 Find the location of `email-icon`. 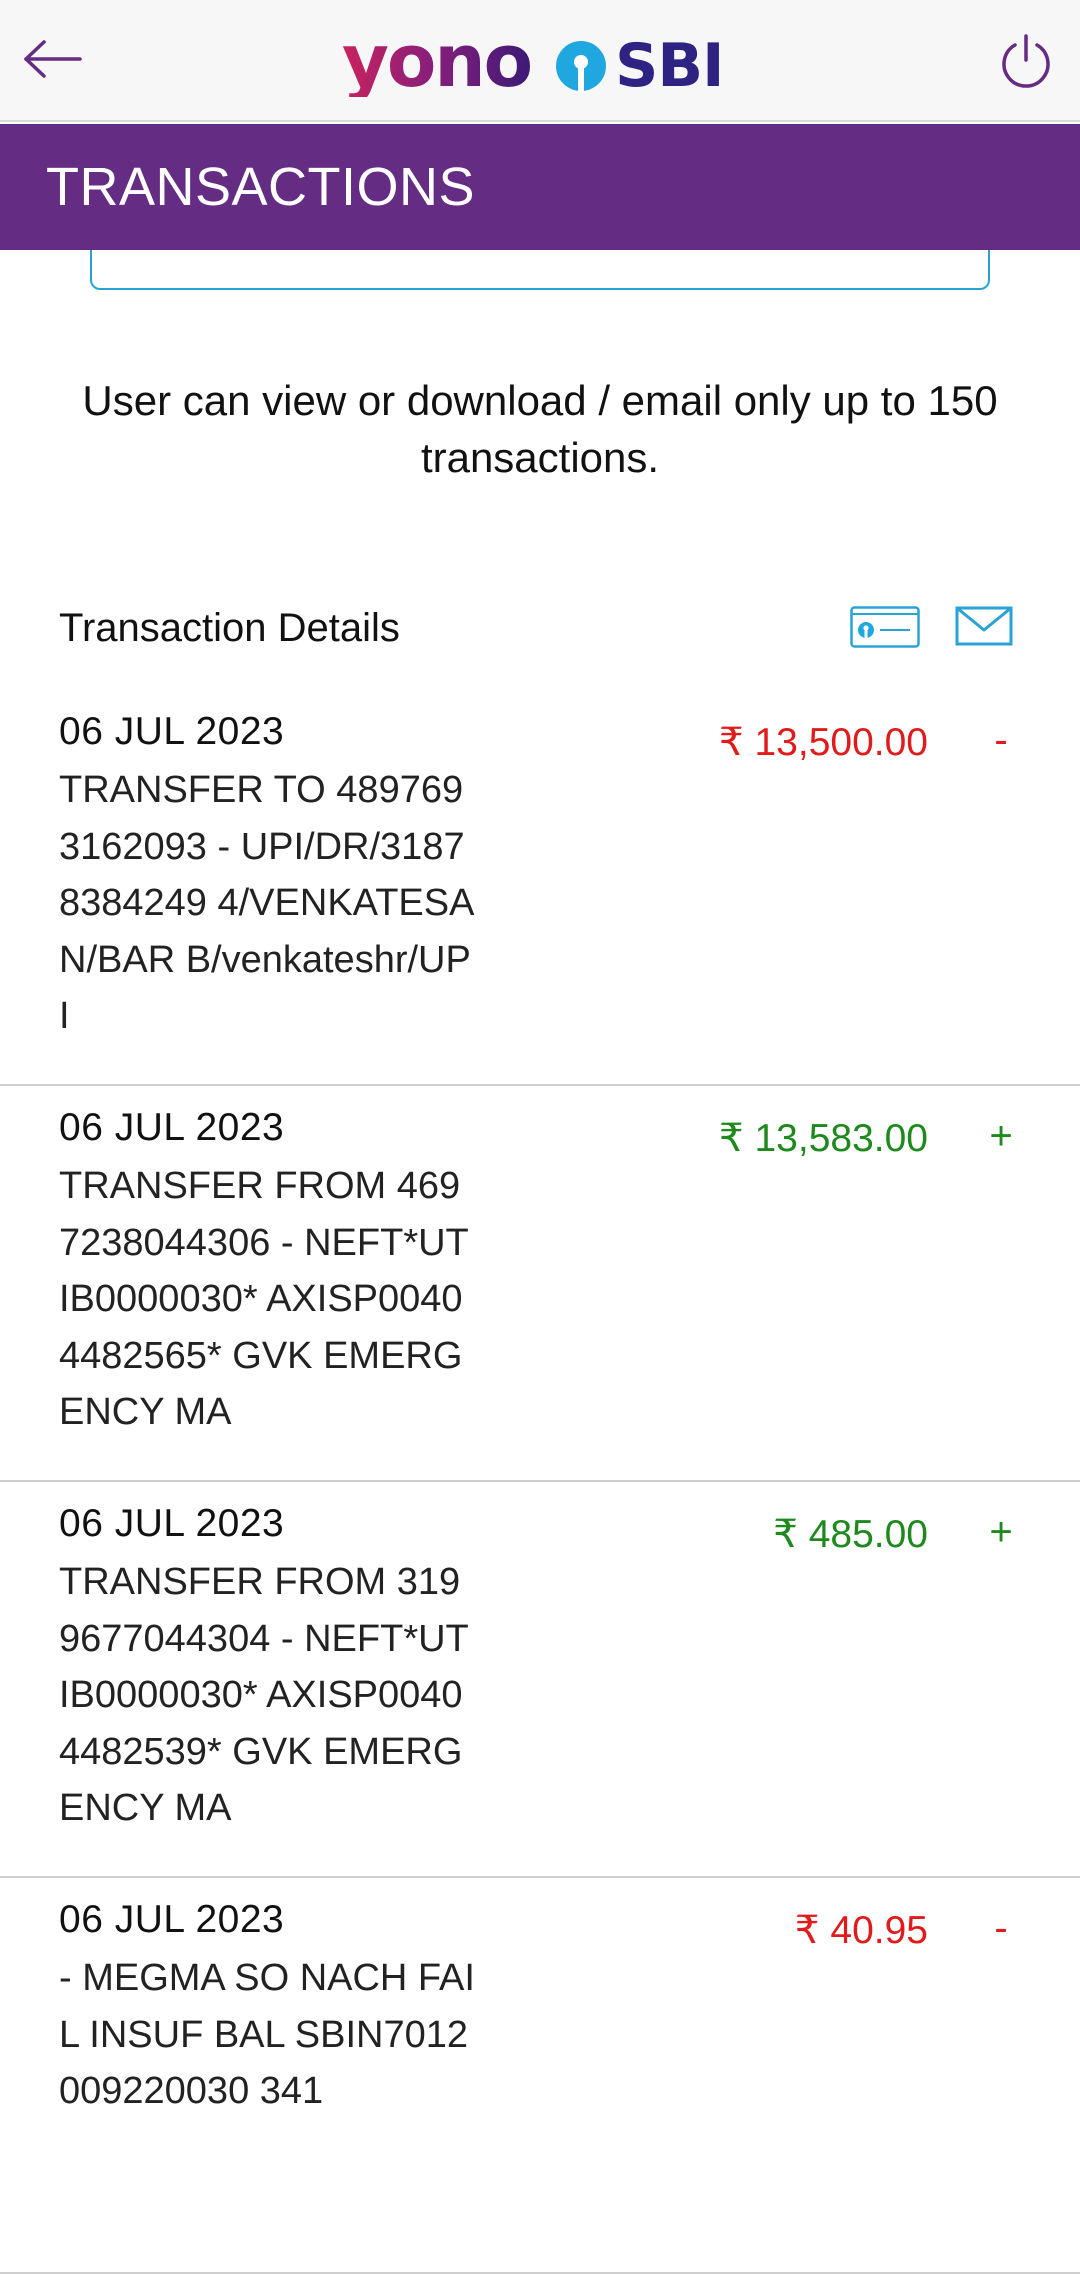

email-icon is located at coordinates (984, 626).